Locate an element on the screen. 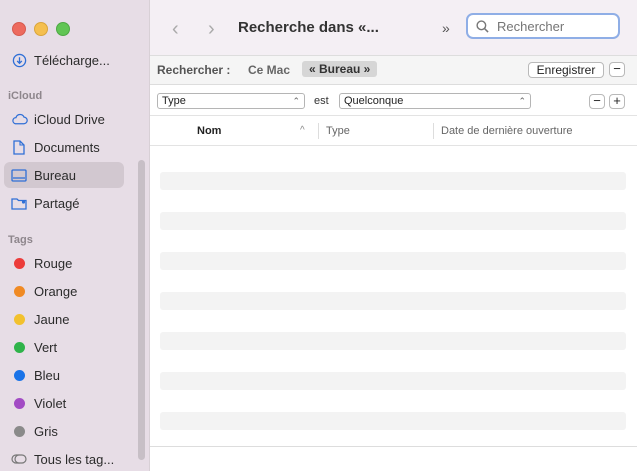 Image resolution: width=637 pixels, height=472 pixels. column-header-last-opened: Date de dernière ouverture is located at coordinates (506, 131).